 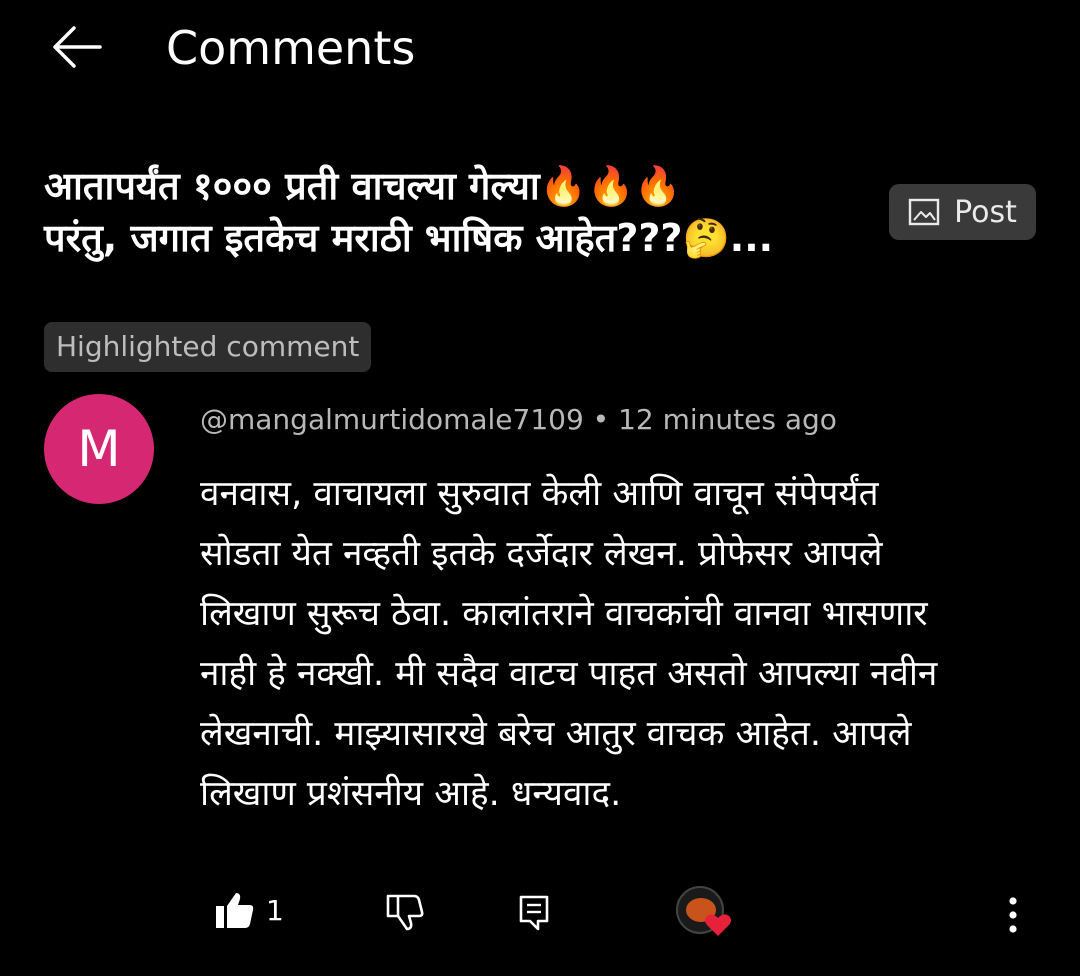 I want to click on thumbs-up-icon, so click(x=235, y=910).